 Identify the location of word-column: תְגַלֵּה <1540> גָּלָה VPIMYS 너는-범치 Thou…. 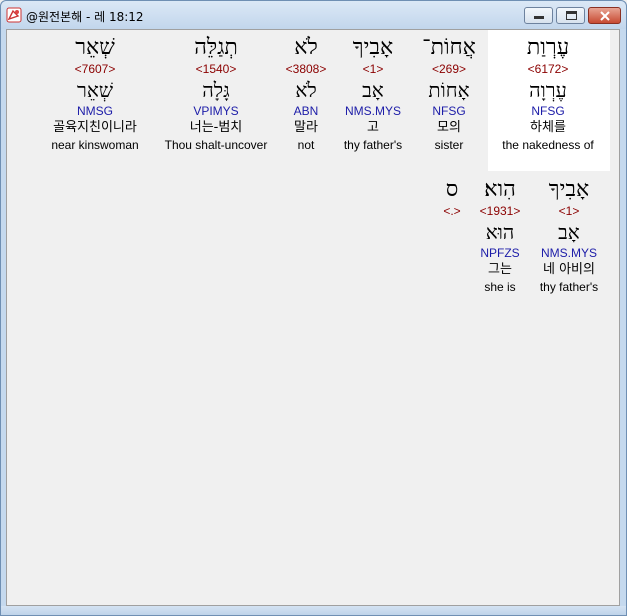
(216, 94).